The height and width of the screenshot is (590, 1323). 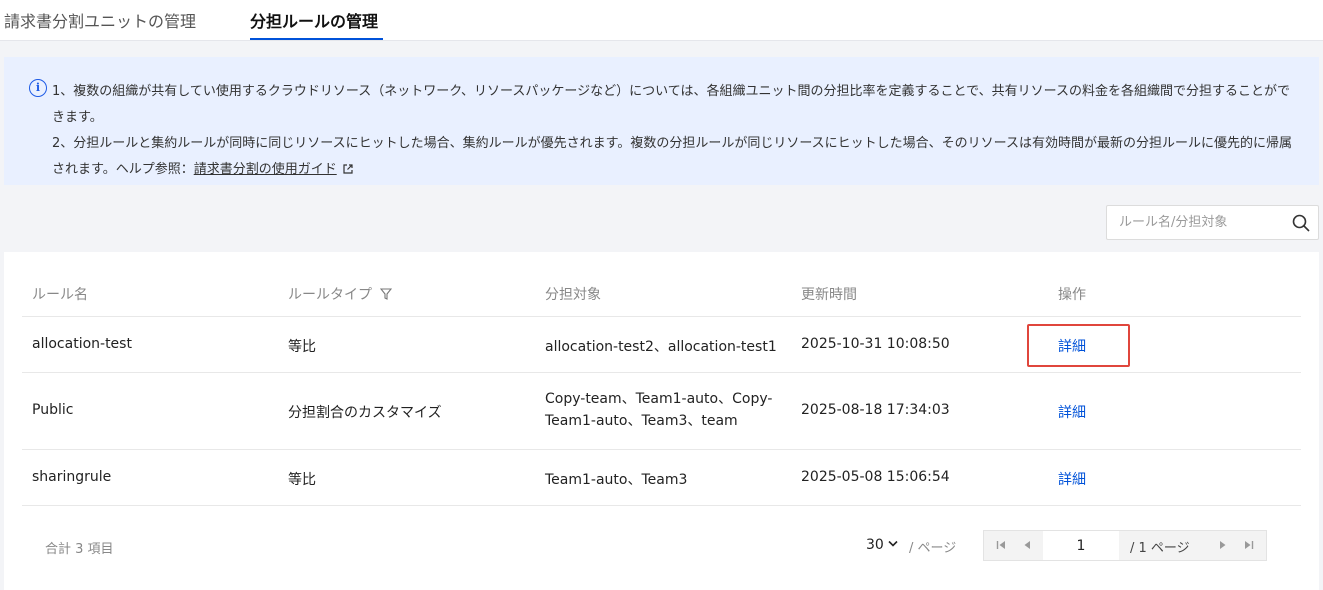 What do you see at coordinates (302, 347) in the screenshot?
I see `row-1-type: 等比` at bounding box center [302, 347].